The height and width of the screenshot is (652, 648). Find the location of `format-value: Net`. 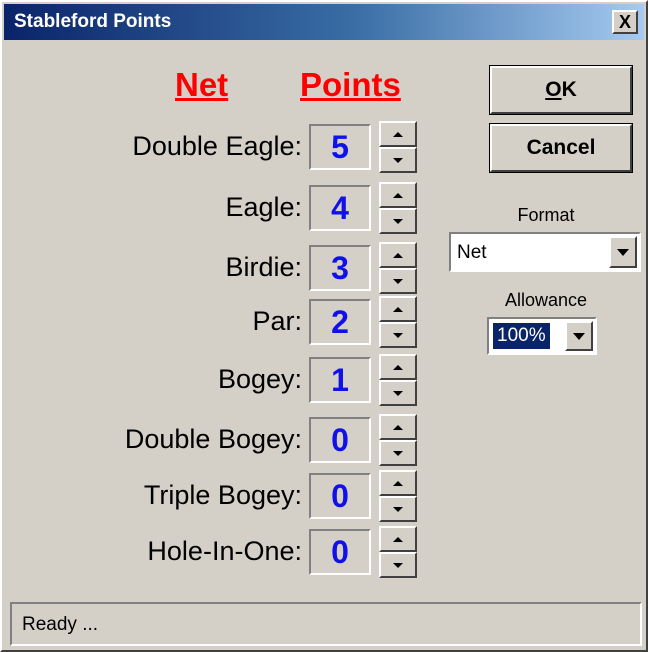

format-value: Net is located at coordinates (472, 252).